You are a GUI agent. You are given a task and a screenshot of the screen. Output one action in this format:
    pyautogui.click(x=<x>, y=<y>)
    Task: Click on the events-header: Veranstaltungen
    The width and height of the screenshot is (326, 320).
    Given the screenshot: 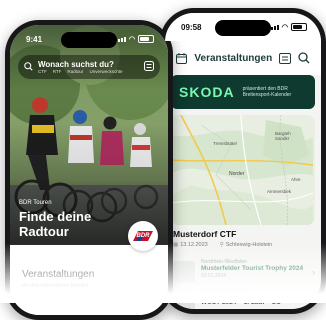 What is the action you would take?
    pyautogui.click(x=243, y=58)
    